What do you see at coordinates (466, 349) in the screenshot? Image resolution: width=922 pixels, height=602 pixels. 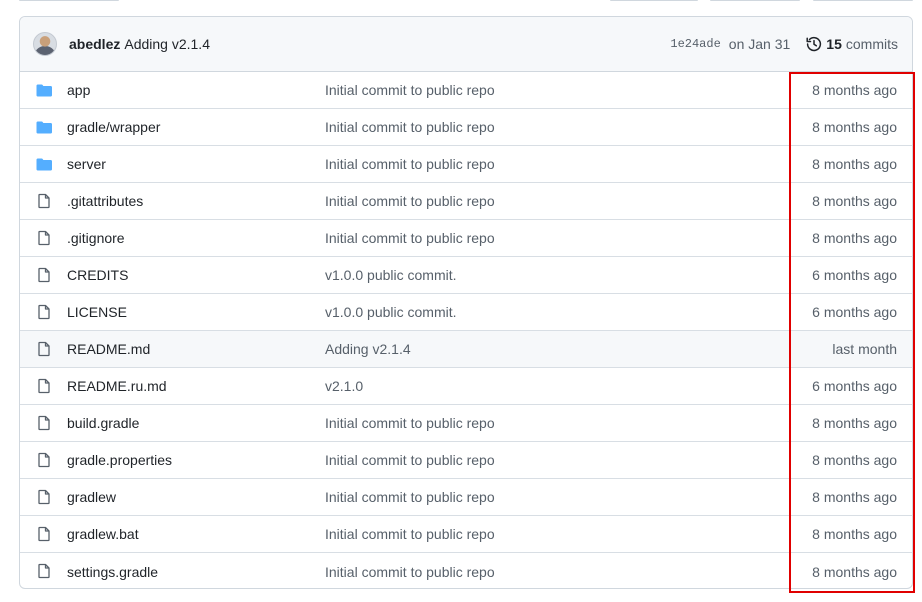 I see `file-row: README.md Adding v2.1.4 last month` at bounding box center [466, 349].